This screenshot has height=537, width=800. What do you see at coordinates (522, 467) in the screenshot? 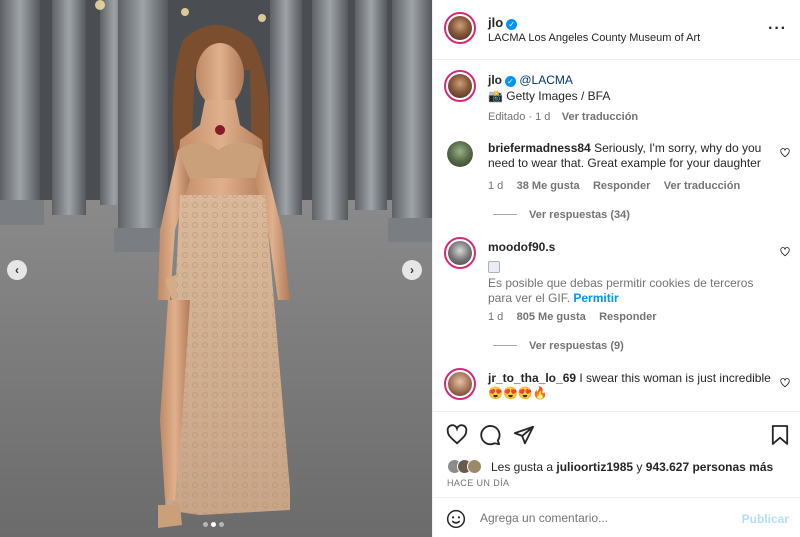
I see `liked-by-prefix: Les gusta a` at bounding box center [522, 467].